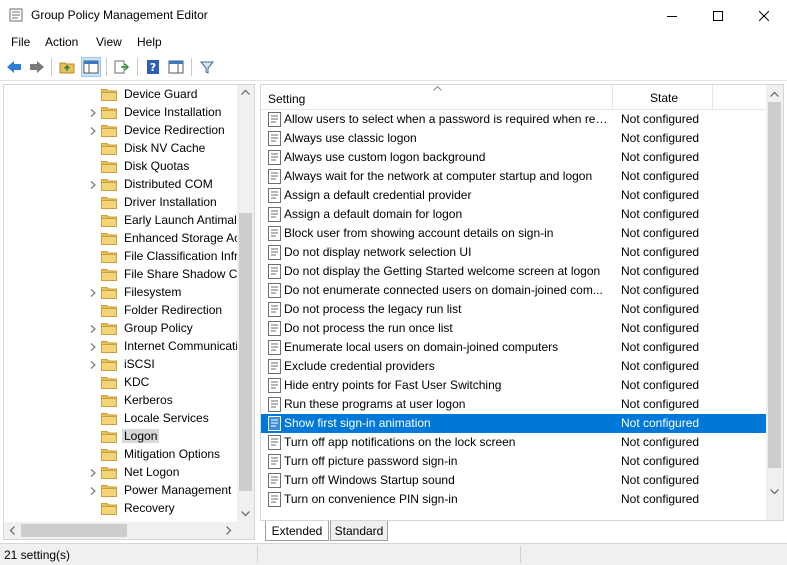  I want to click on up-one-level-button, so click(67, 67).